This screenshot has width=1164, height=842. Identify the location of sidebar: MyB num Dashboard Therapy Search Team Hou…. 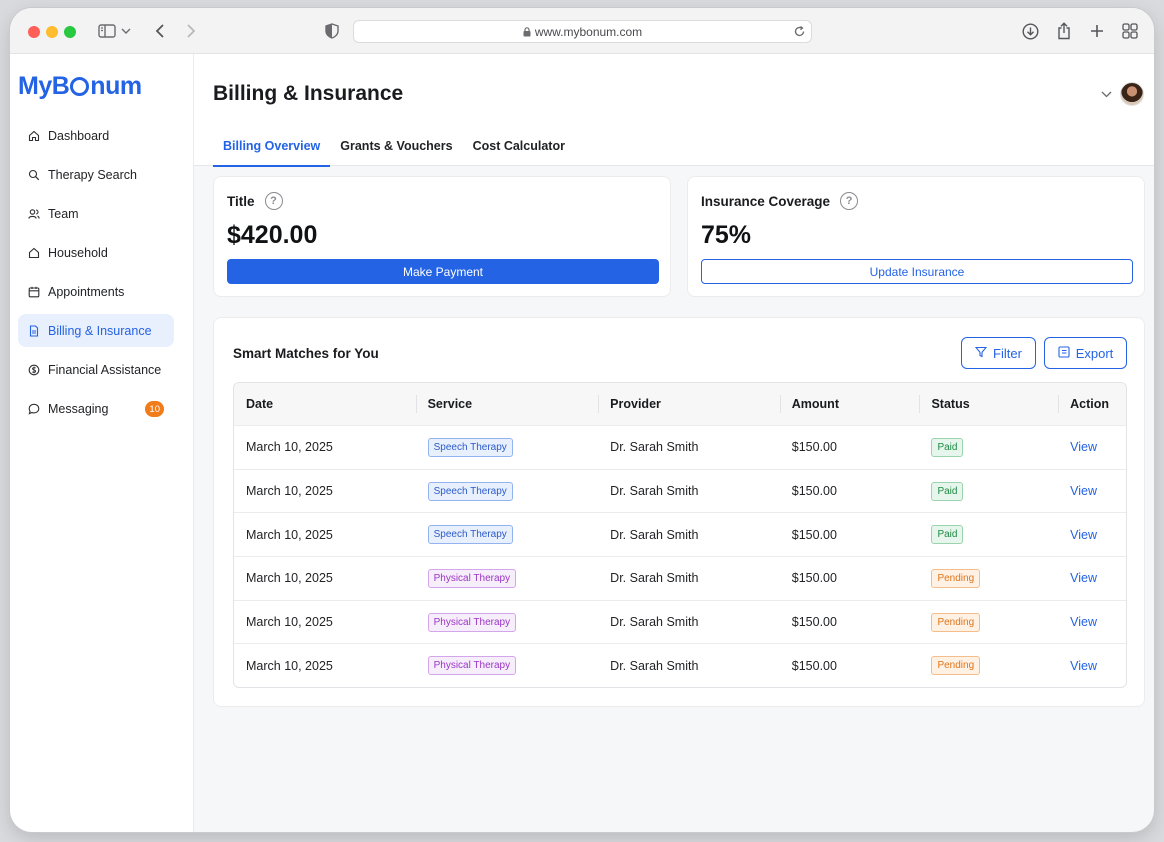
(102, 443).